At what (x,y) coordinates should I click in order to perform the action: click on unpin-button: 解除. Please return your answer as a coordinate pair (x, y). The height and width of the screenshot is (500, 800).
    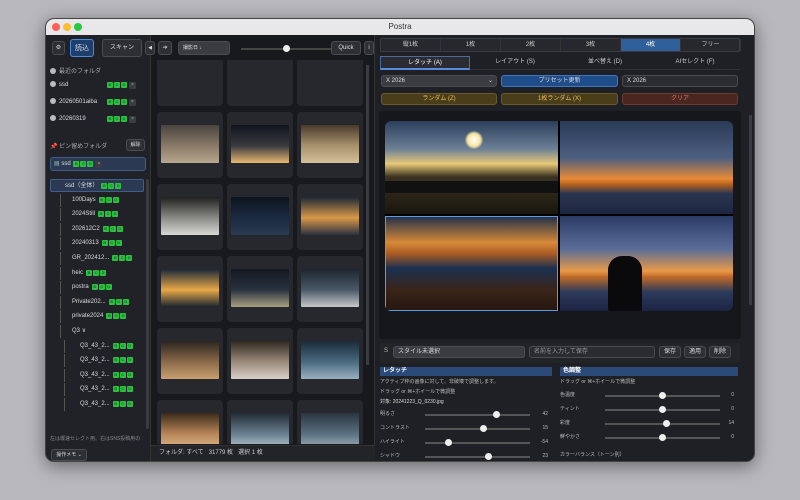
    Looking at the image, I should click on (135, 145).